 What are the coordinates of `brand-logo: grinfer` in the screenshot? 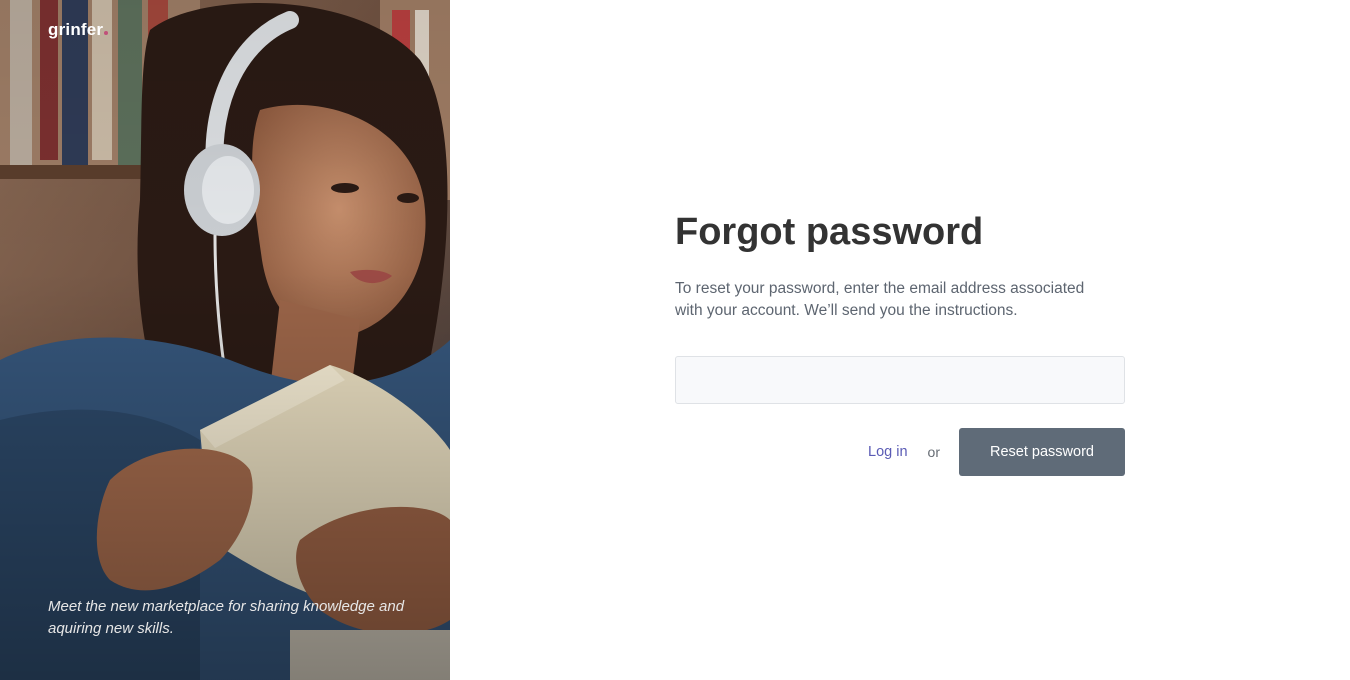 It's located at (78, 30).